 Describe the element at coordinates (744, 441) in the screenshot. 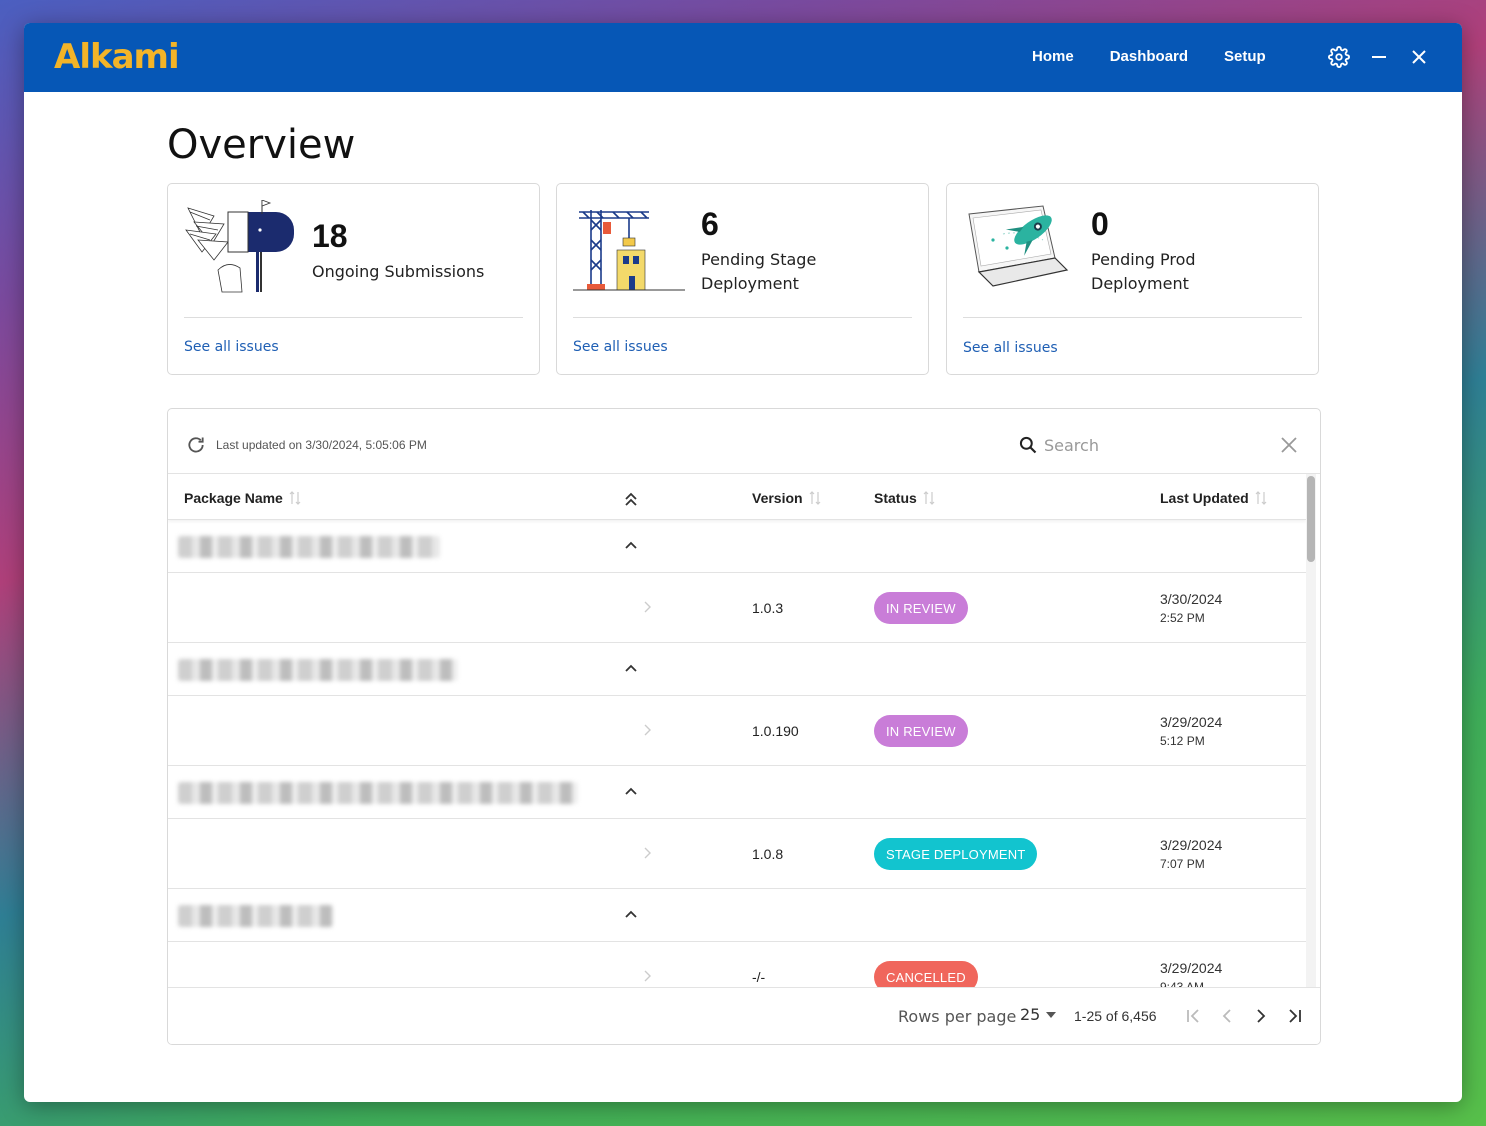

I see `table-toolbar: Last updated on 3/30/2024, 5:05:06 PM` at that location.